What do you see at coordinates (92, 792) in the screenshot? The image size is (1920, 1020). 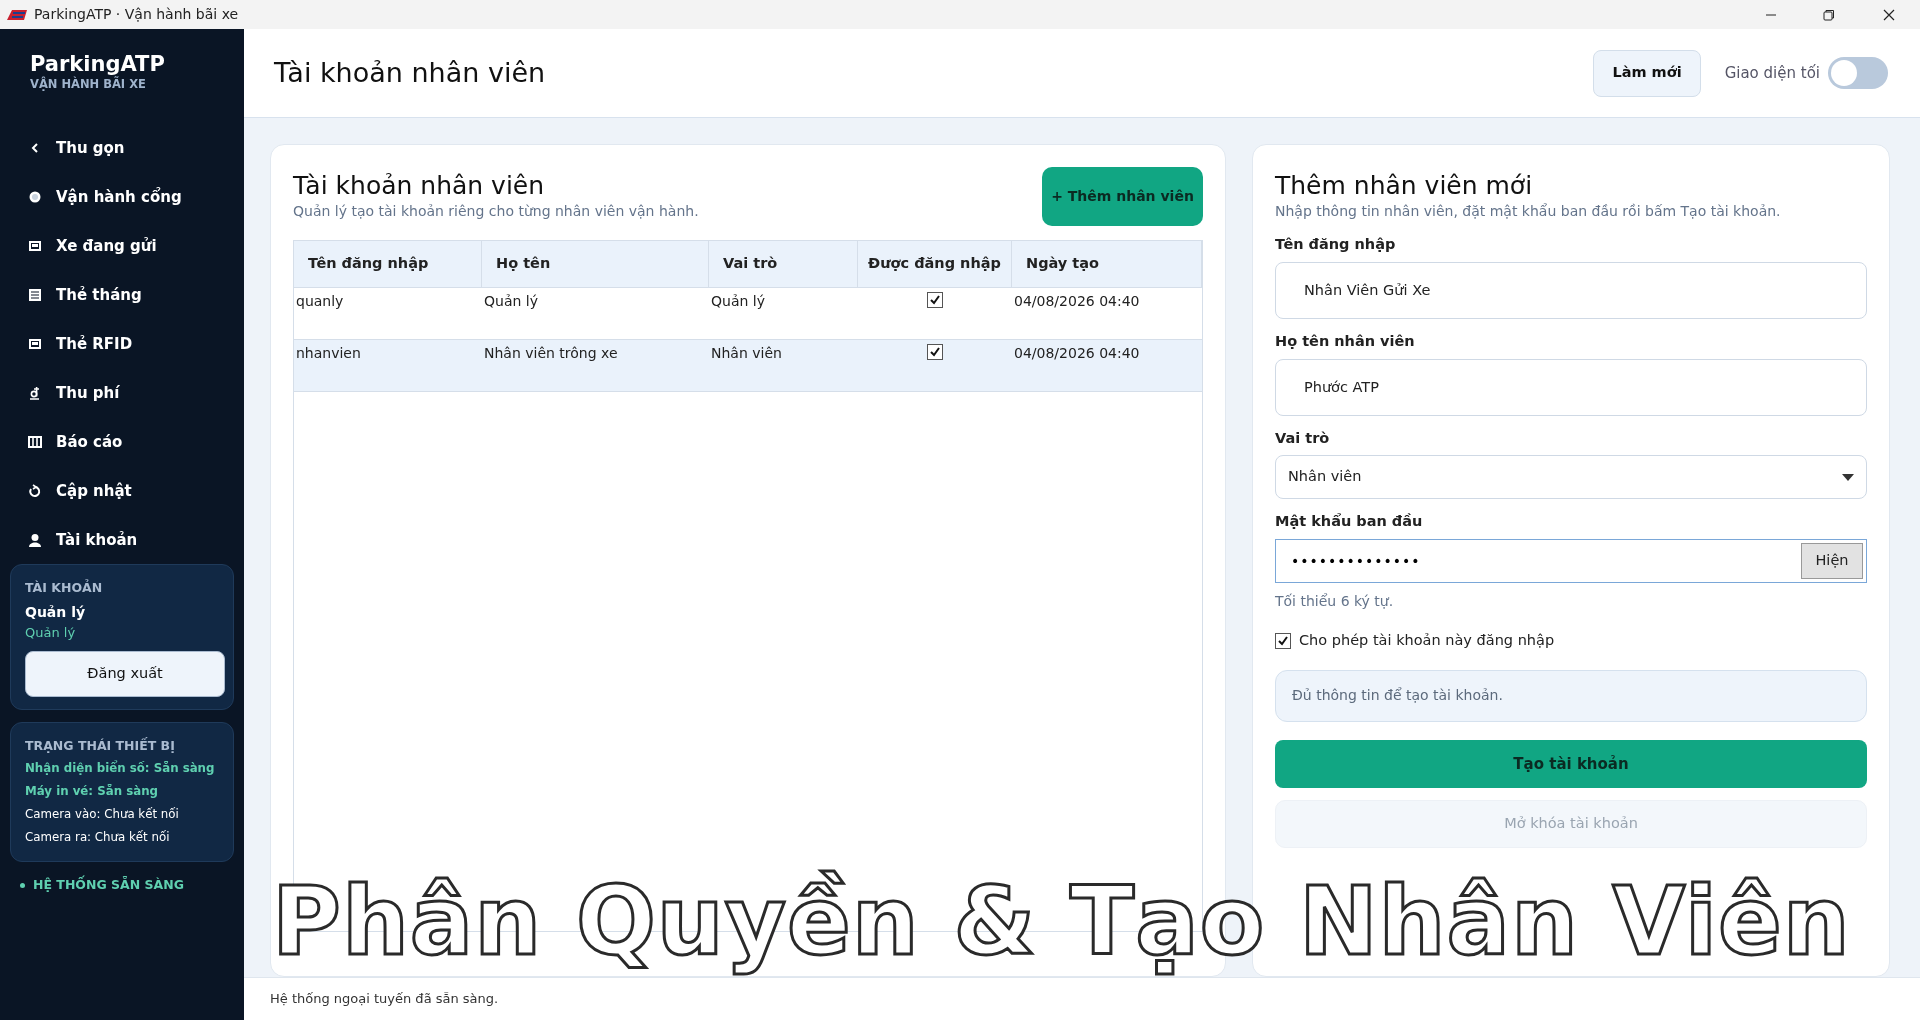 I see `device-status: Máy in vé: Sẵn sàng` at bounding box center [92, 792].